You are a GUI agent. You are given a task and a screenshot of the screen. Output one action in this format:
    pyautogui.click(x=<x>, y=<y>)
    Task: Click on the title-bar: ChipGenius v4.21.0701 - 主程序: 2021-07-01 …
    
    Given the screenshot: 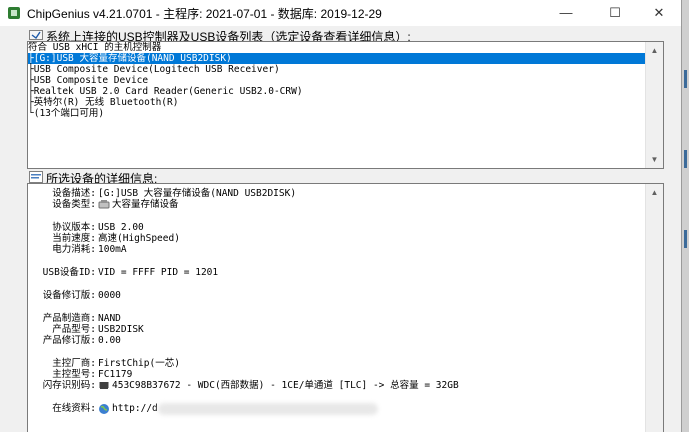 What is the action you would take?
    pyautogui.click(x=340, y=13)
    